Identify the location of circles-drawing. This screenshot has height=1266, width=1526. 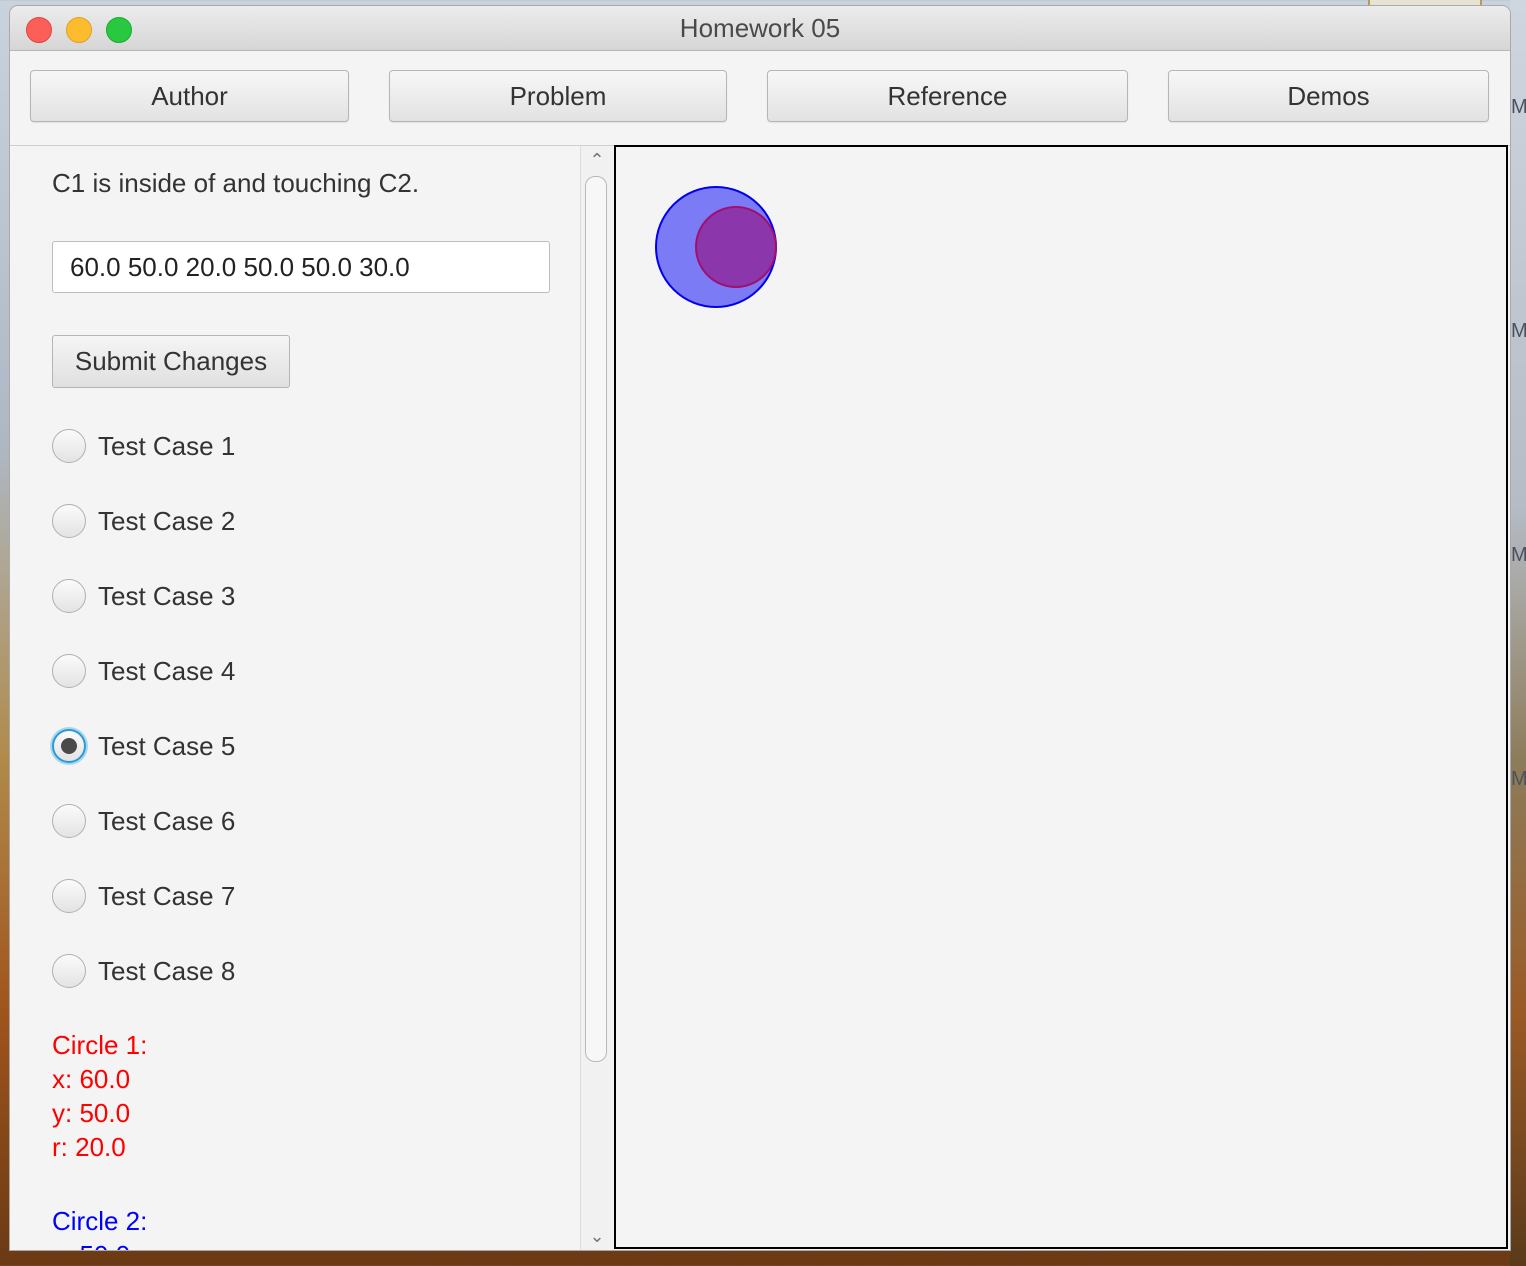
(716, 247).